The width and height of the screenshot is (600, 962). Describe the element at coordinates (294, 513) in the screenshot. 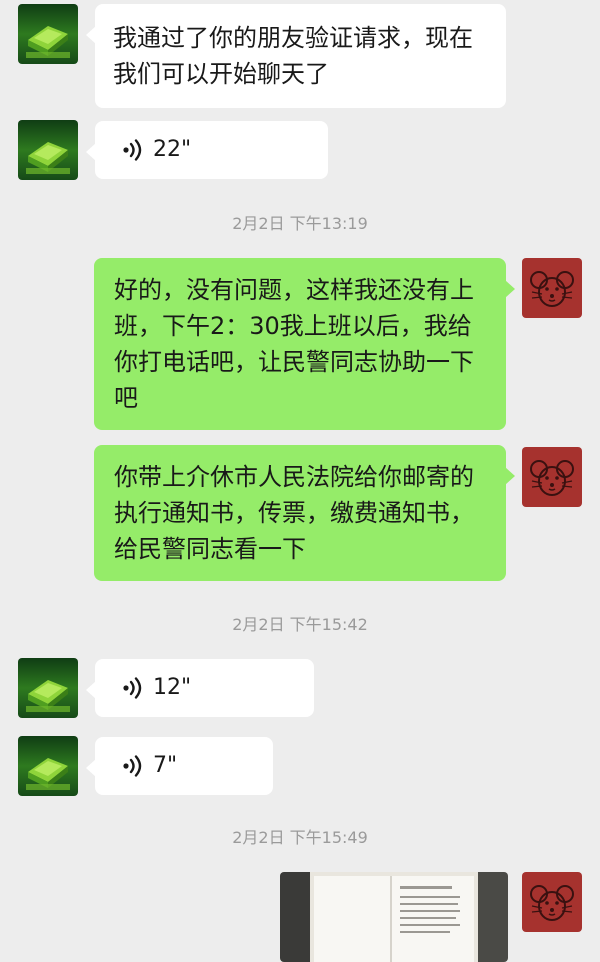

I see `message-text: 你带上介休市人民法院给你邮寄的执行通知书，传票，缴费通知书，给民警同志看一下` at that location.